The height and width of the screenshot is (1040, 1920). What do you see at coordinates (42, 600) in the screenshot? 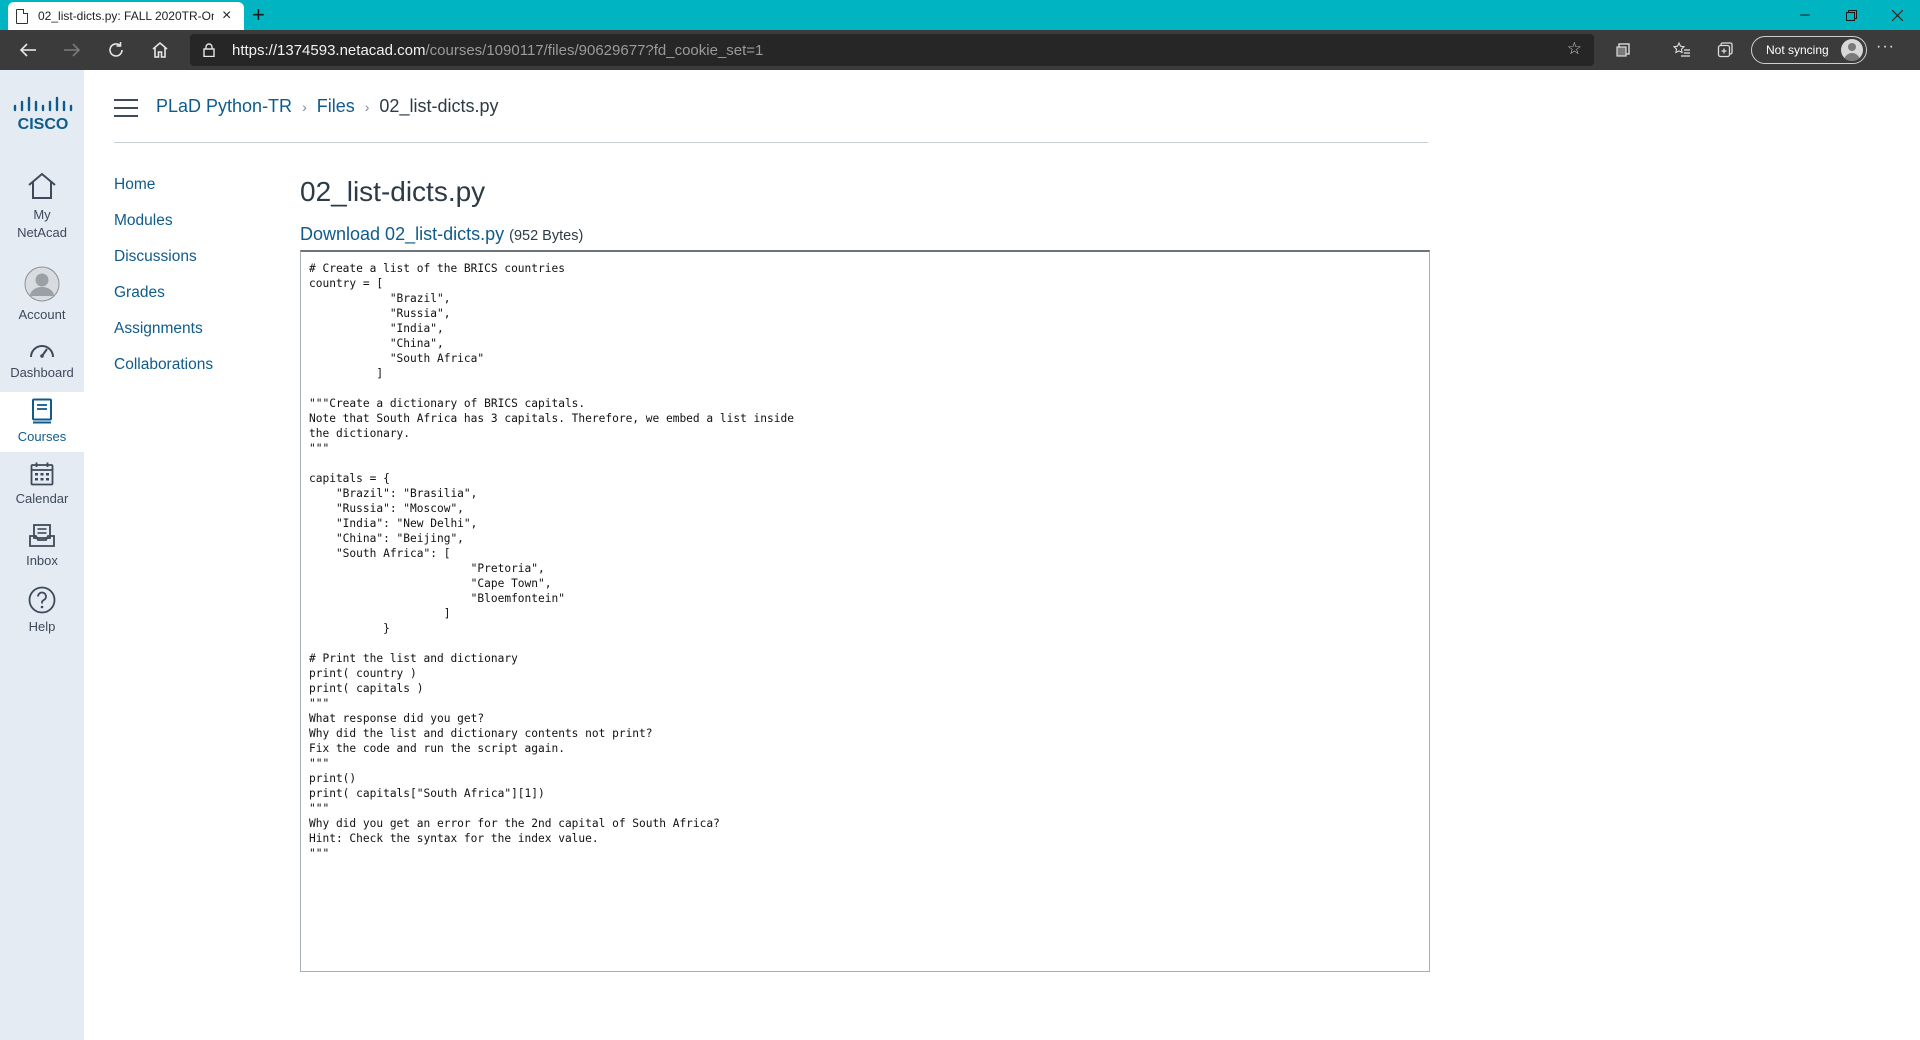
I see `help-icon` at bounding box center [42, 600].